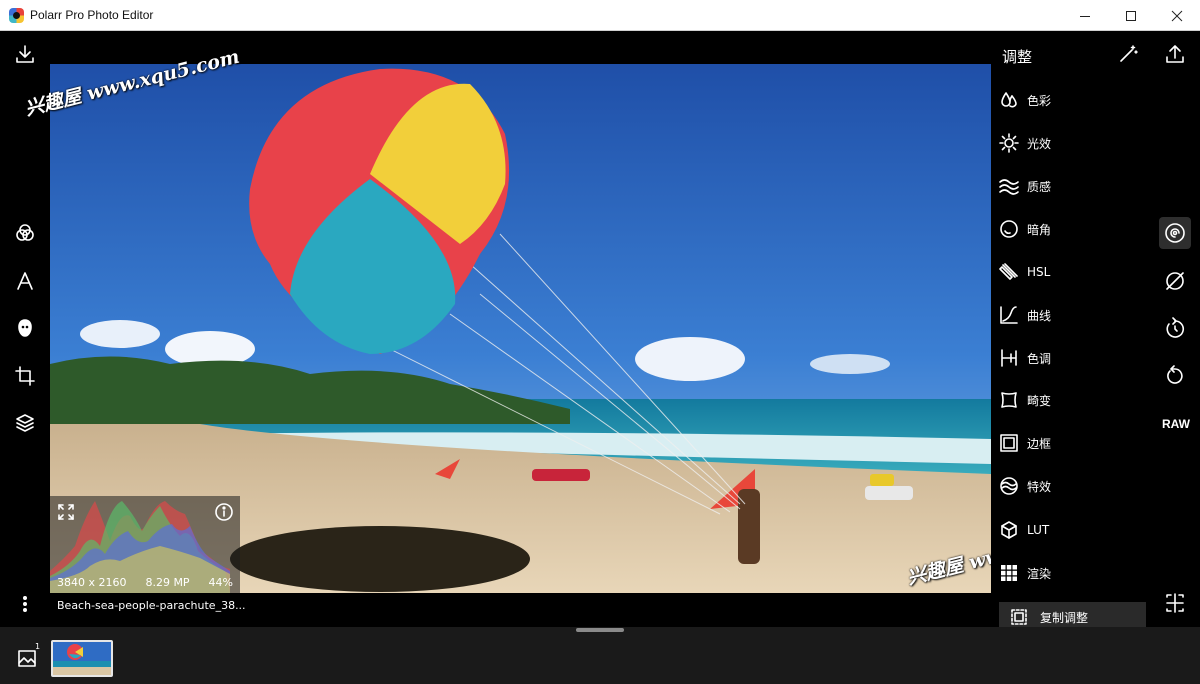 This screenshot has width=1200, height=684. Describe the element at coordinates (1009, 272) in the screenshot. I see `brush-icon` at that location.